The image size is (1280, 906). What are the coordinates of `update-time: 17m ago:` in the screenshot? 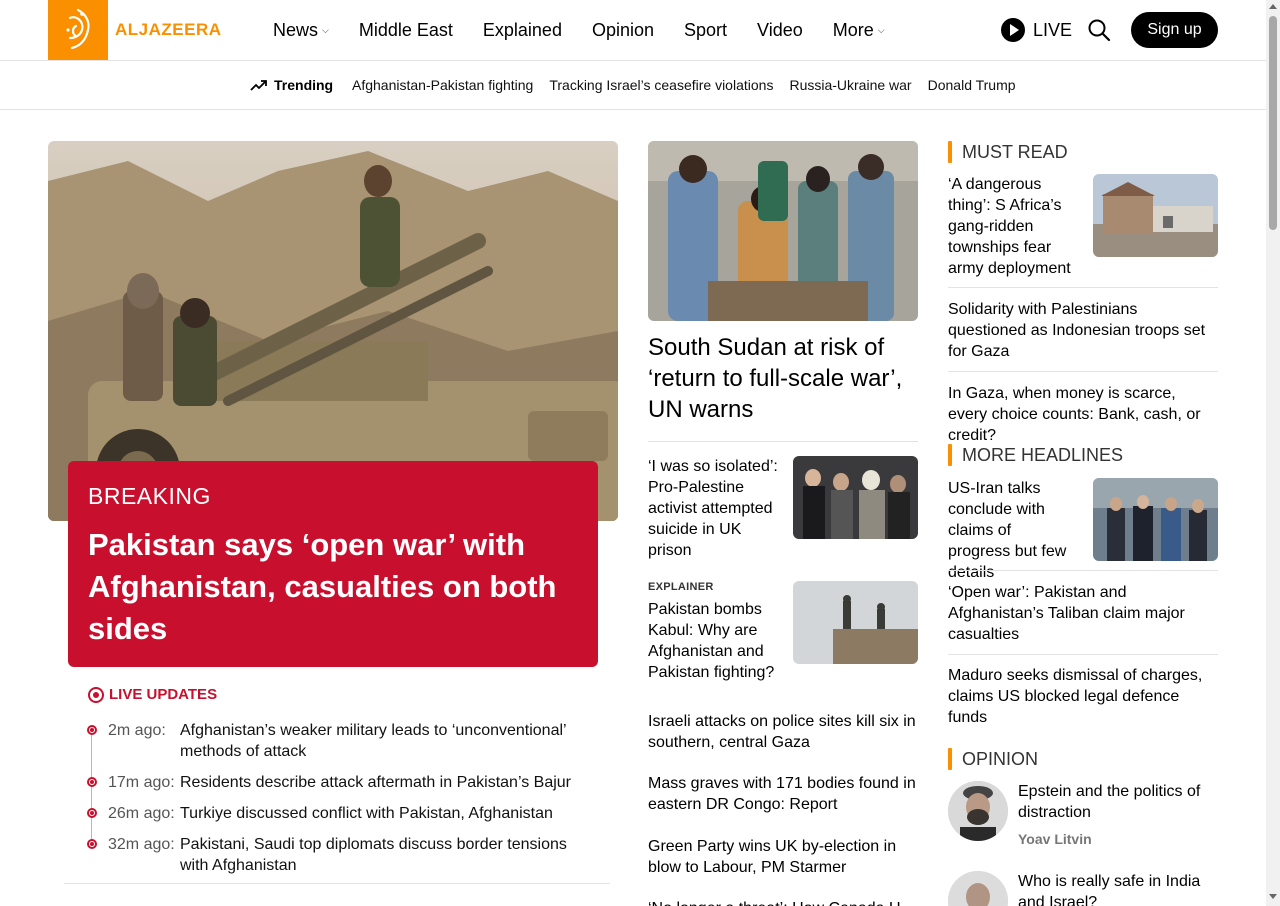 It's located at (141, 782).